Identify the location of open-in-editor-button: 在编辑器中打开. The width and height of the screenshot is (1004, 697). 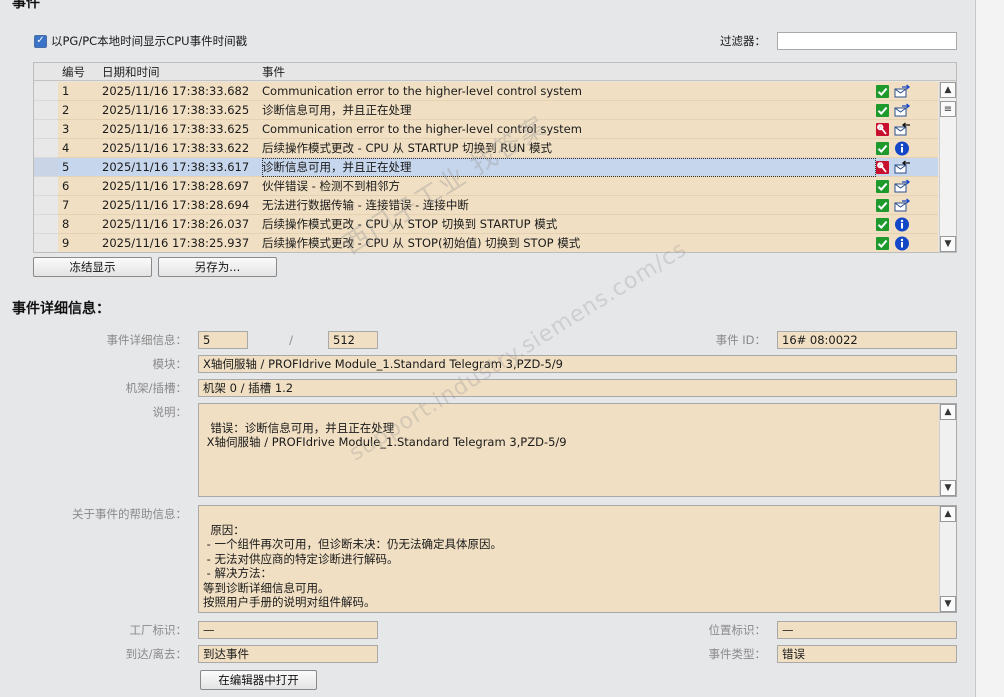
(258, 680).